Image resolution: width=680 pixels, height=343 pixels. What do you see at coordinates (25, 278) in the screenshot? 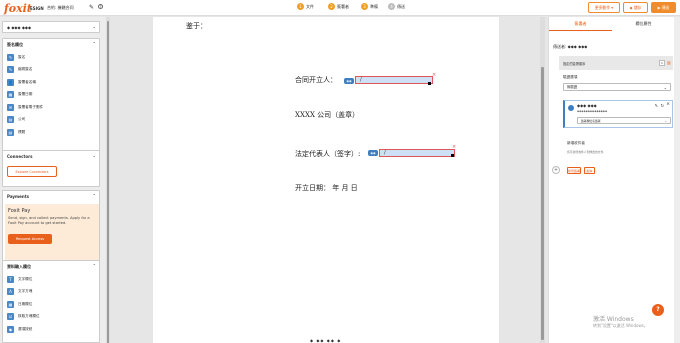
I see `field-label: 文字欄位` at bounding box center [25, 278].